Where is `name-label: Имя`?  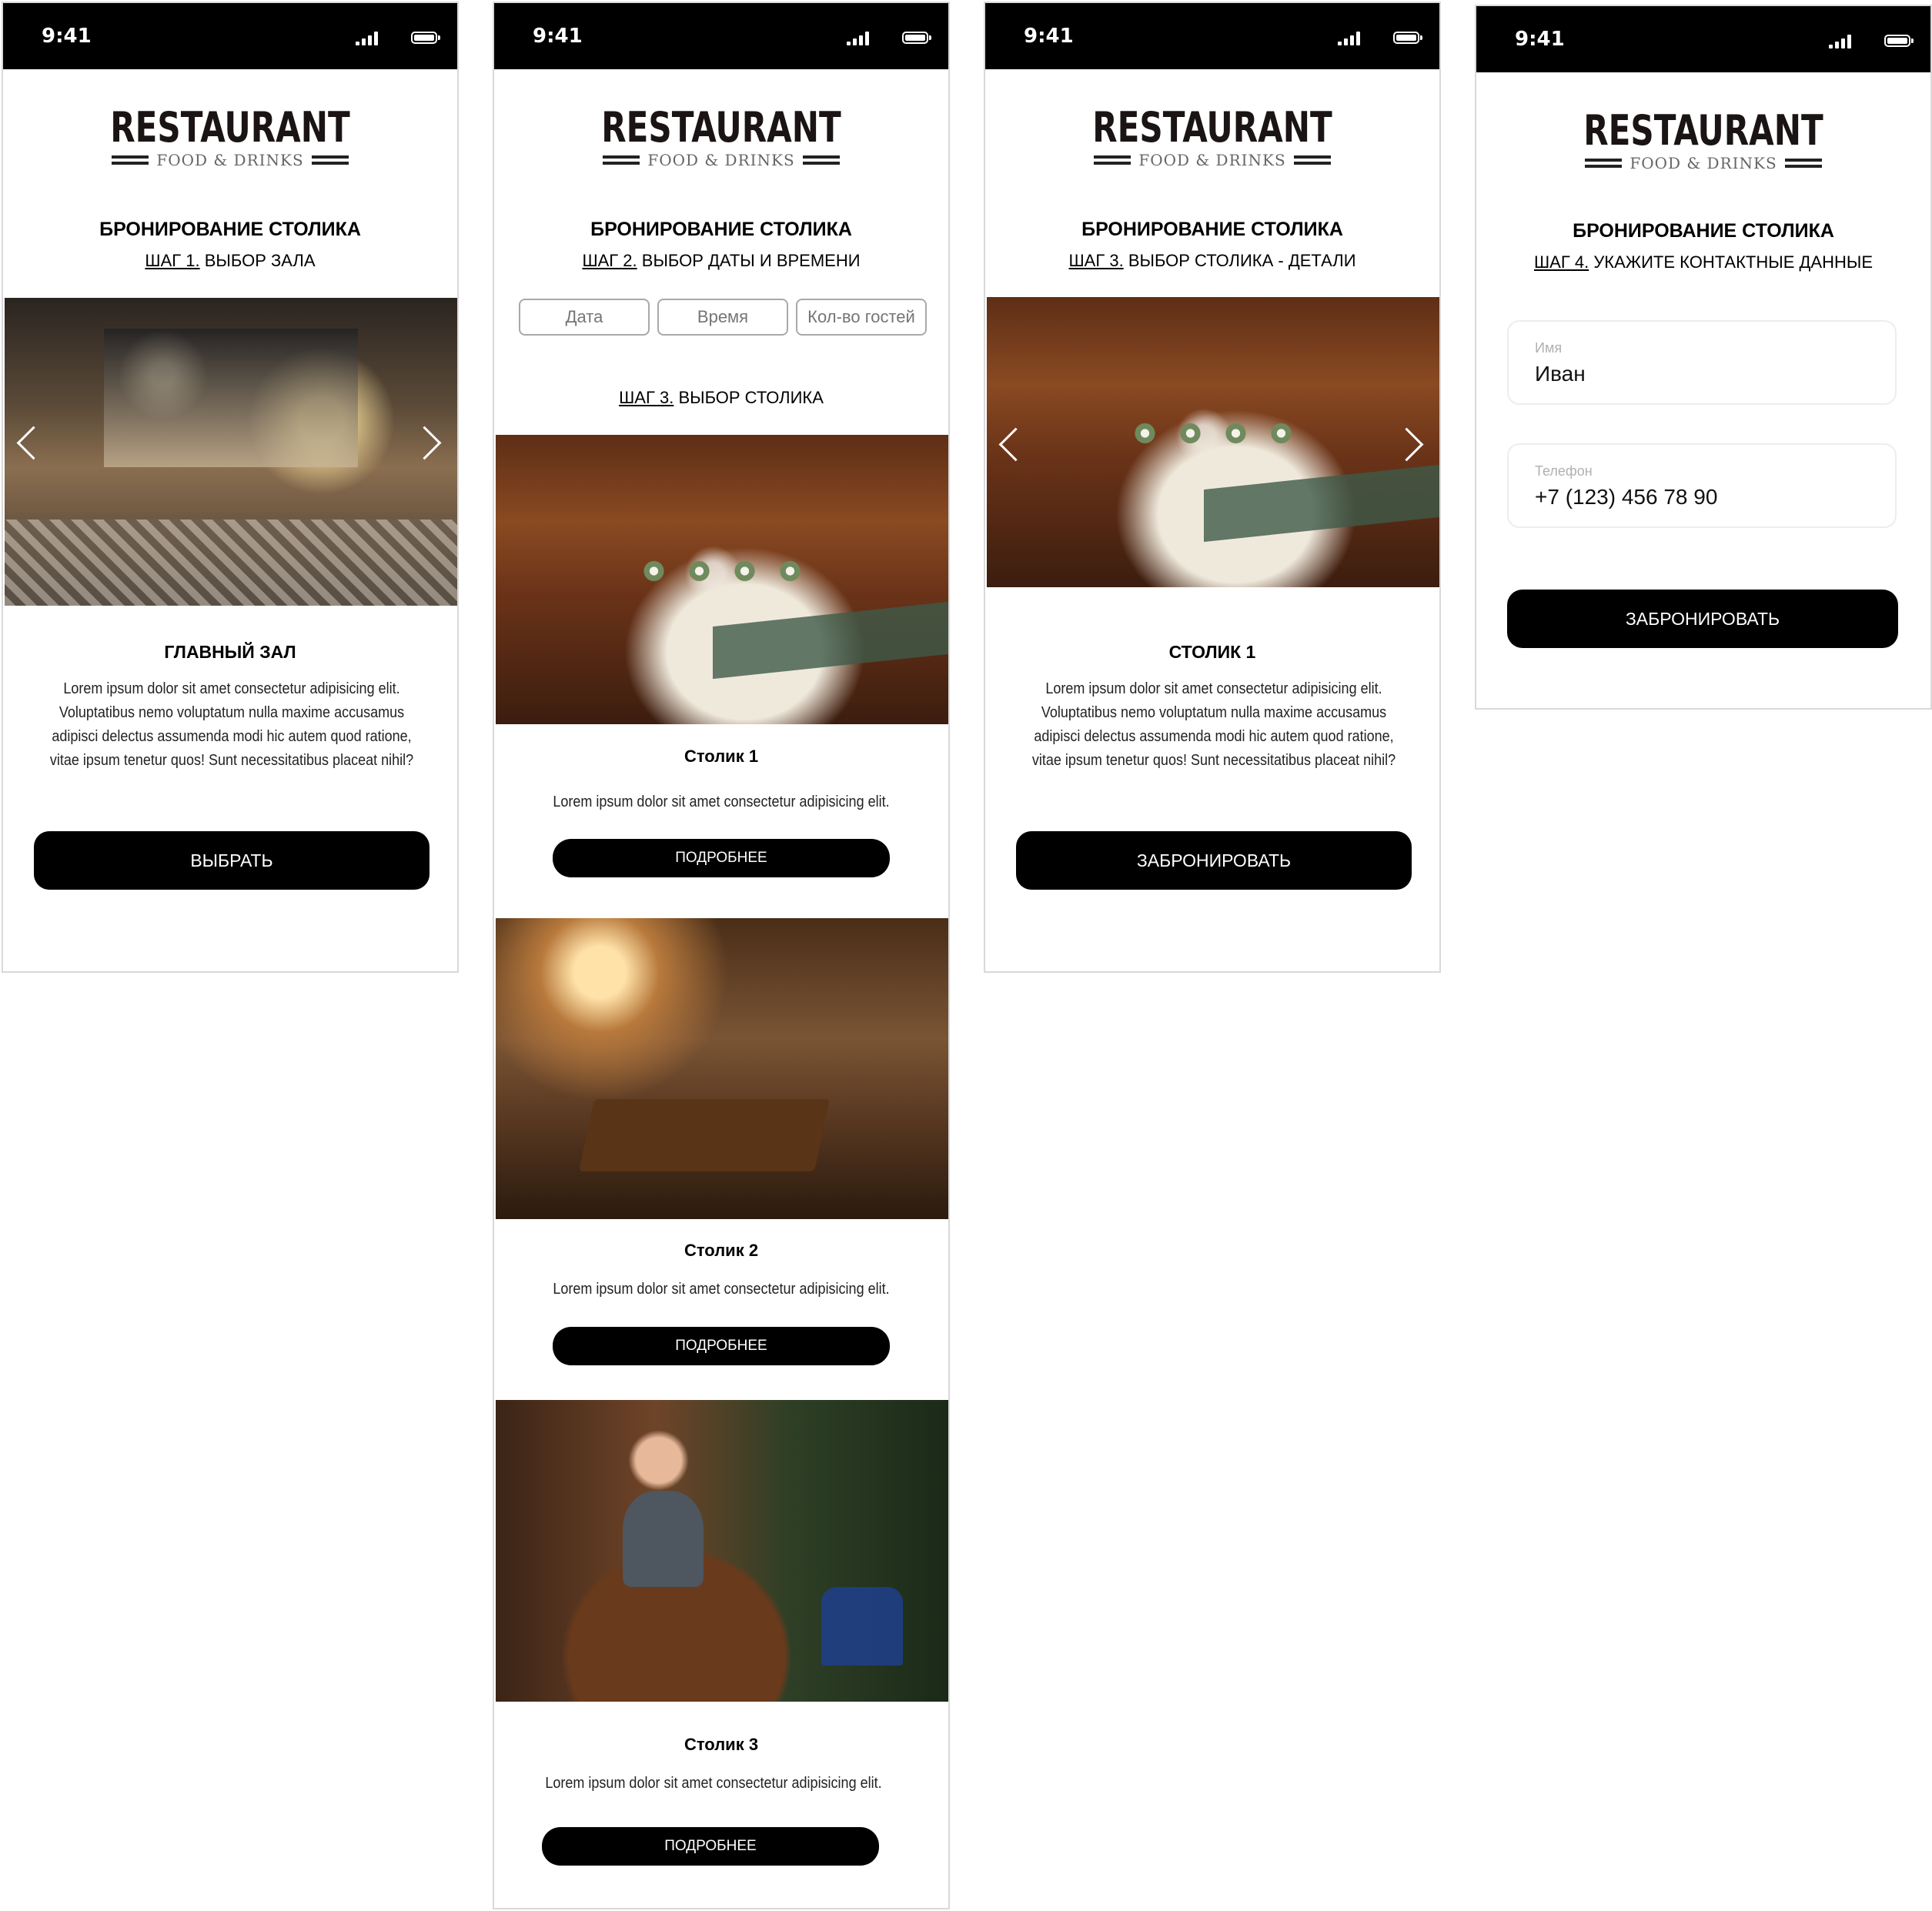
name-label: Имя is located at coordinates (1549, 348).